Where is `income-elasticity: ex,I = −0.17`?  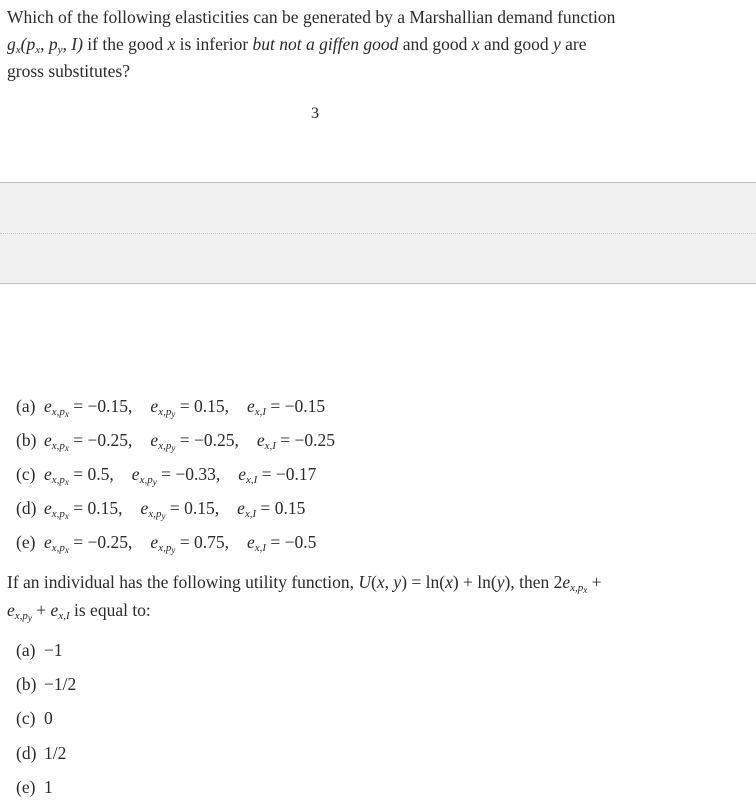
income-elasticity: ex,I = −0.17 is located at coordinates (277, 475).